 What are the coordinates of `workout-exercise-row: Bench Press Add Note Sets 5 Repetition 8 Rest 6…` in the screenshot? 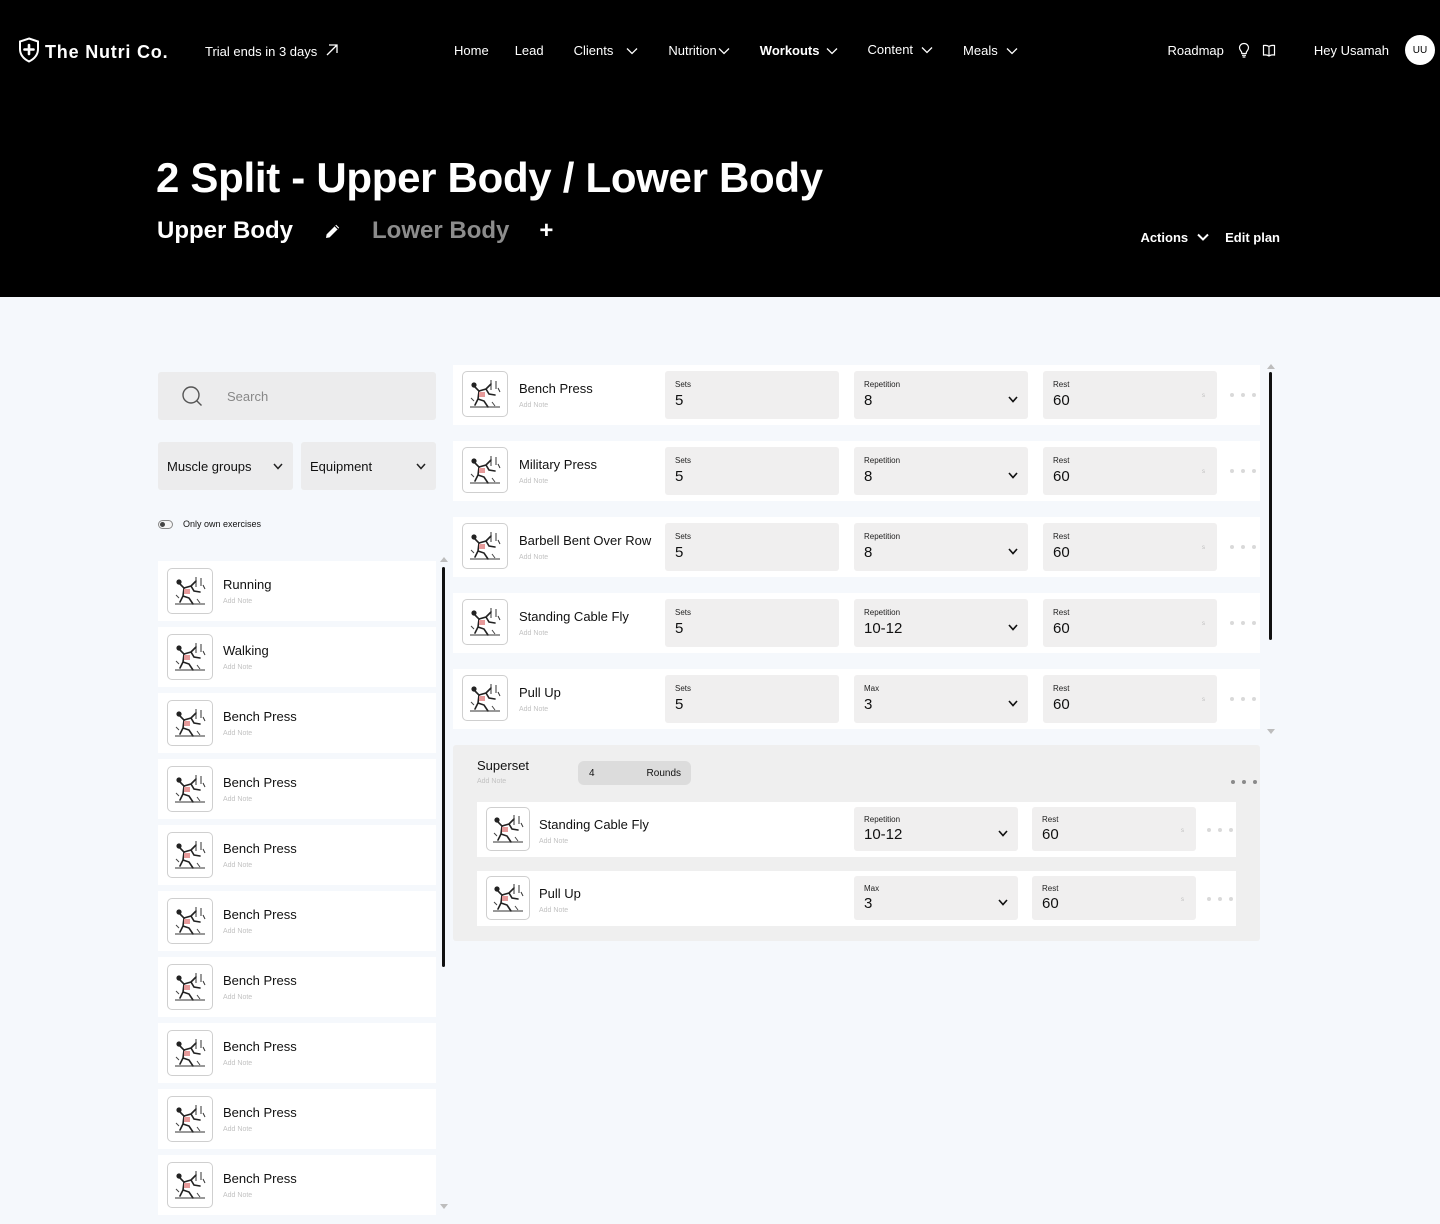 It's located at (856, 395).